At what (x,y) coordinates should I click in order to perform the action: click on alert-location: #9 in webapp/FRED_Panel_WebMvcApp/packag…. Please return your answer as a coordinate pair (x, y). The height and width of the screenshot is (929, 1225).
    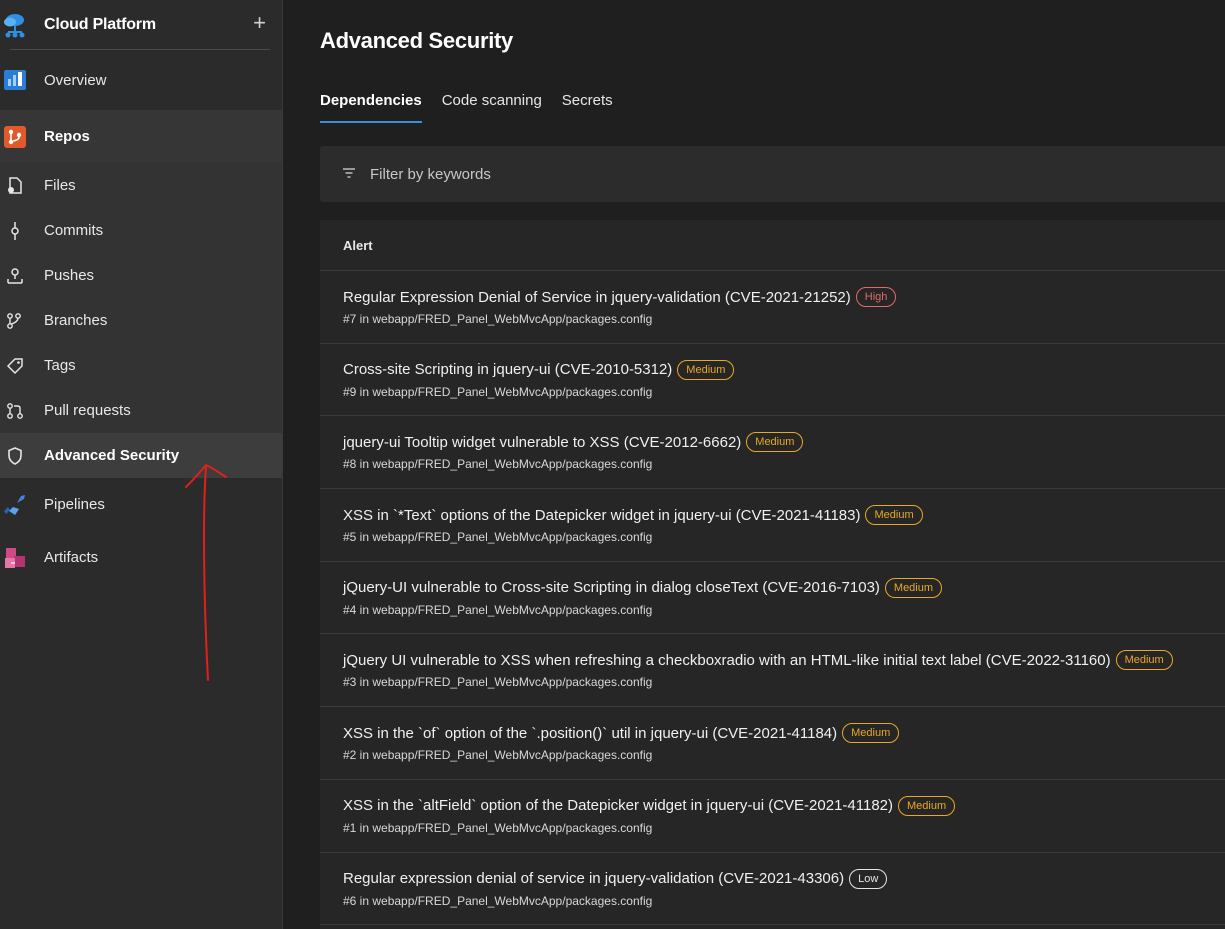
    Looking at the image, I should click on (498, 391).